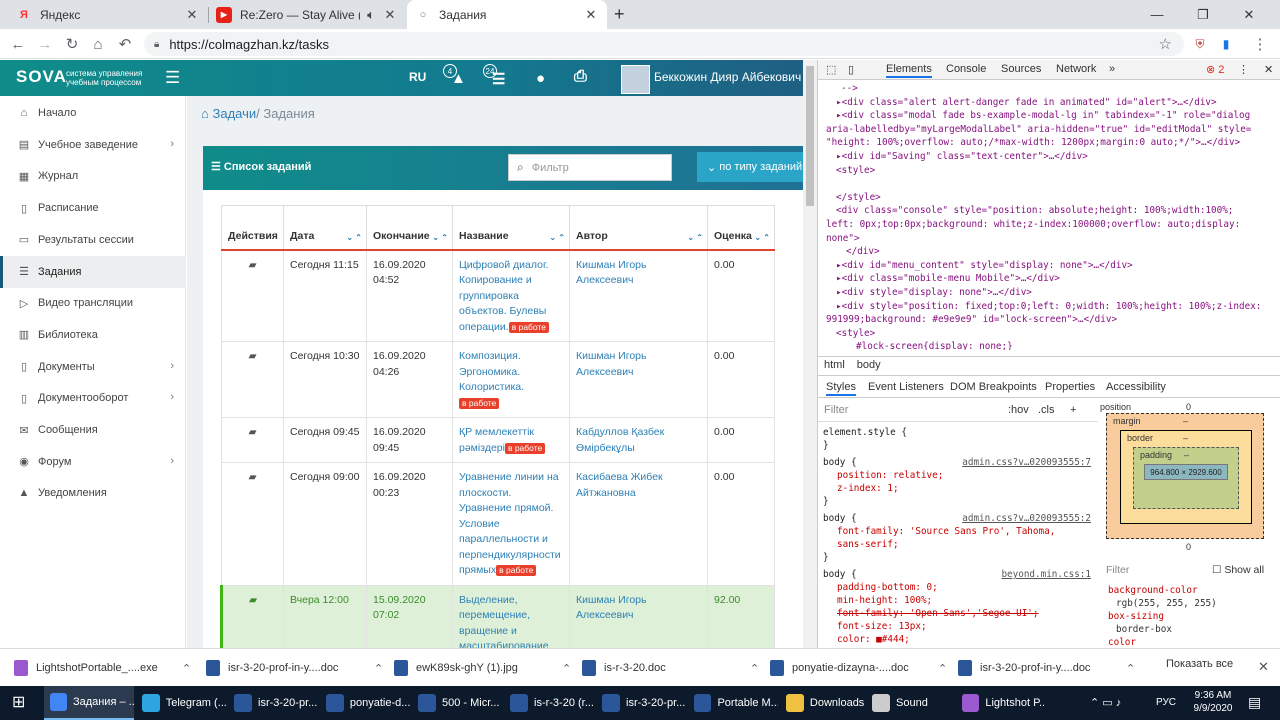 This screenshot has height=720, width=1280. I want to click on add-rule-icon: +, so click(1073, 410).